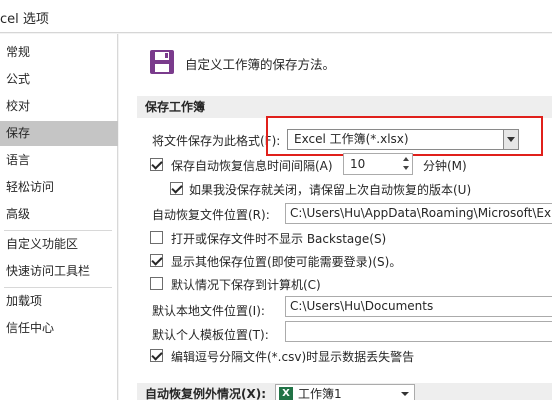  Describe the element at coordinates (156, 164) in the screenshot. I see `autorecover-checkbox` at that location.